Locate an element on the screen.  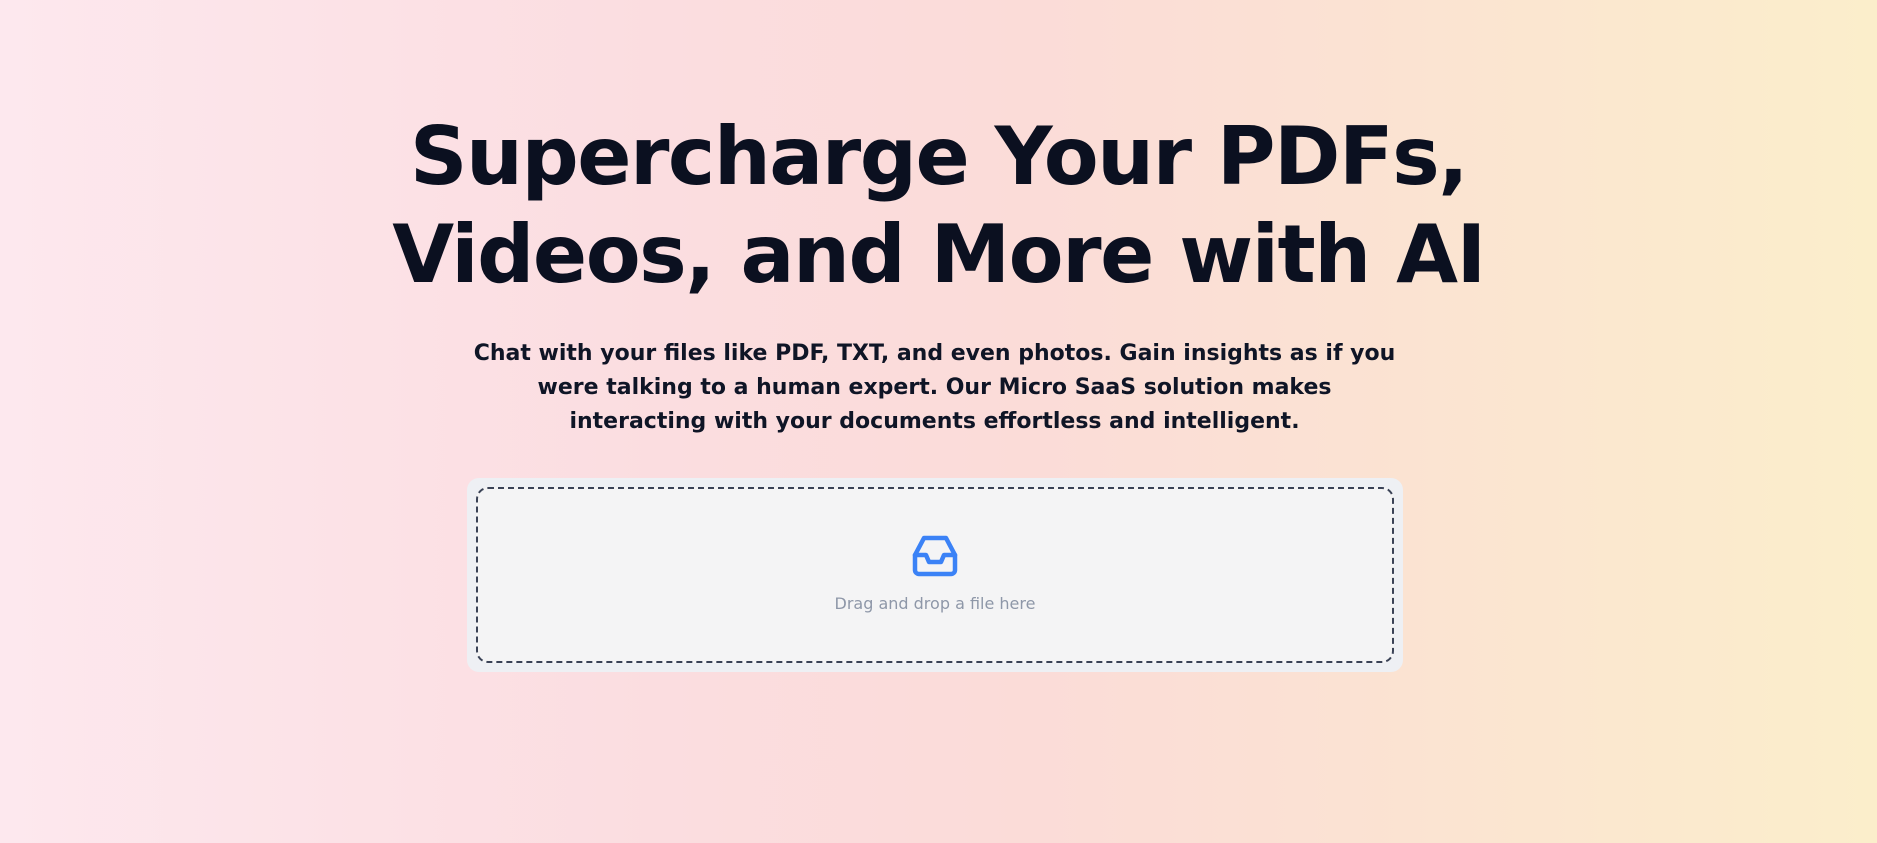
inbox-icon is located at coordinates (935, 555).